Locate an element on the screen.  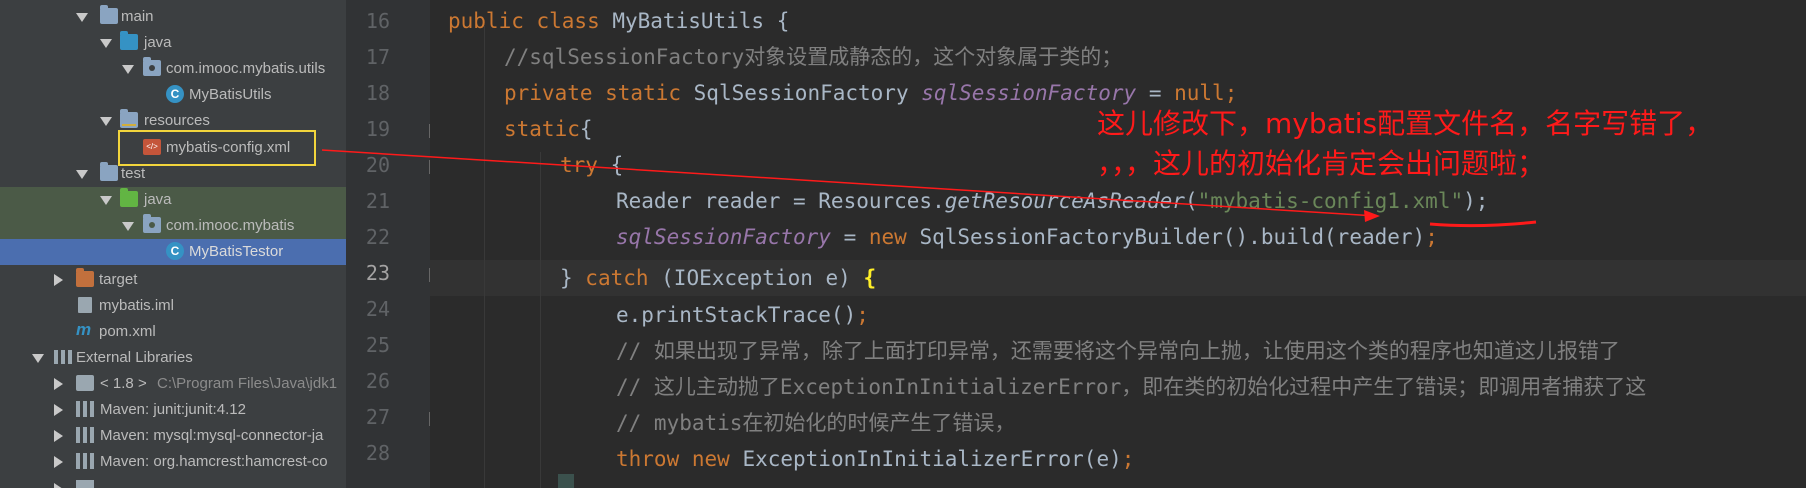
annotation-overlay is located at coordinates (929, 188).